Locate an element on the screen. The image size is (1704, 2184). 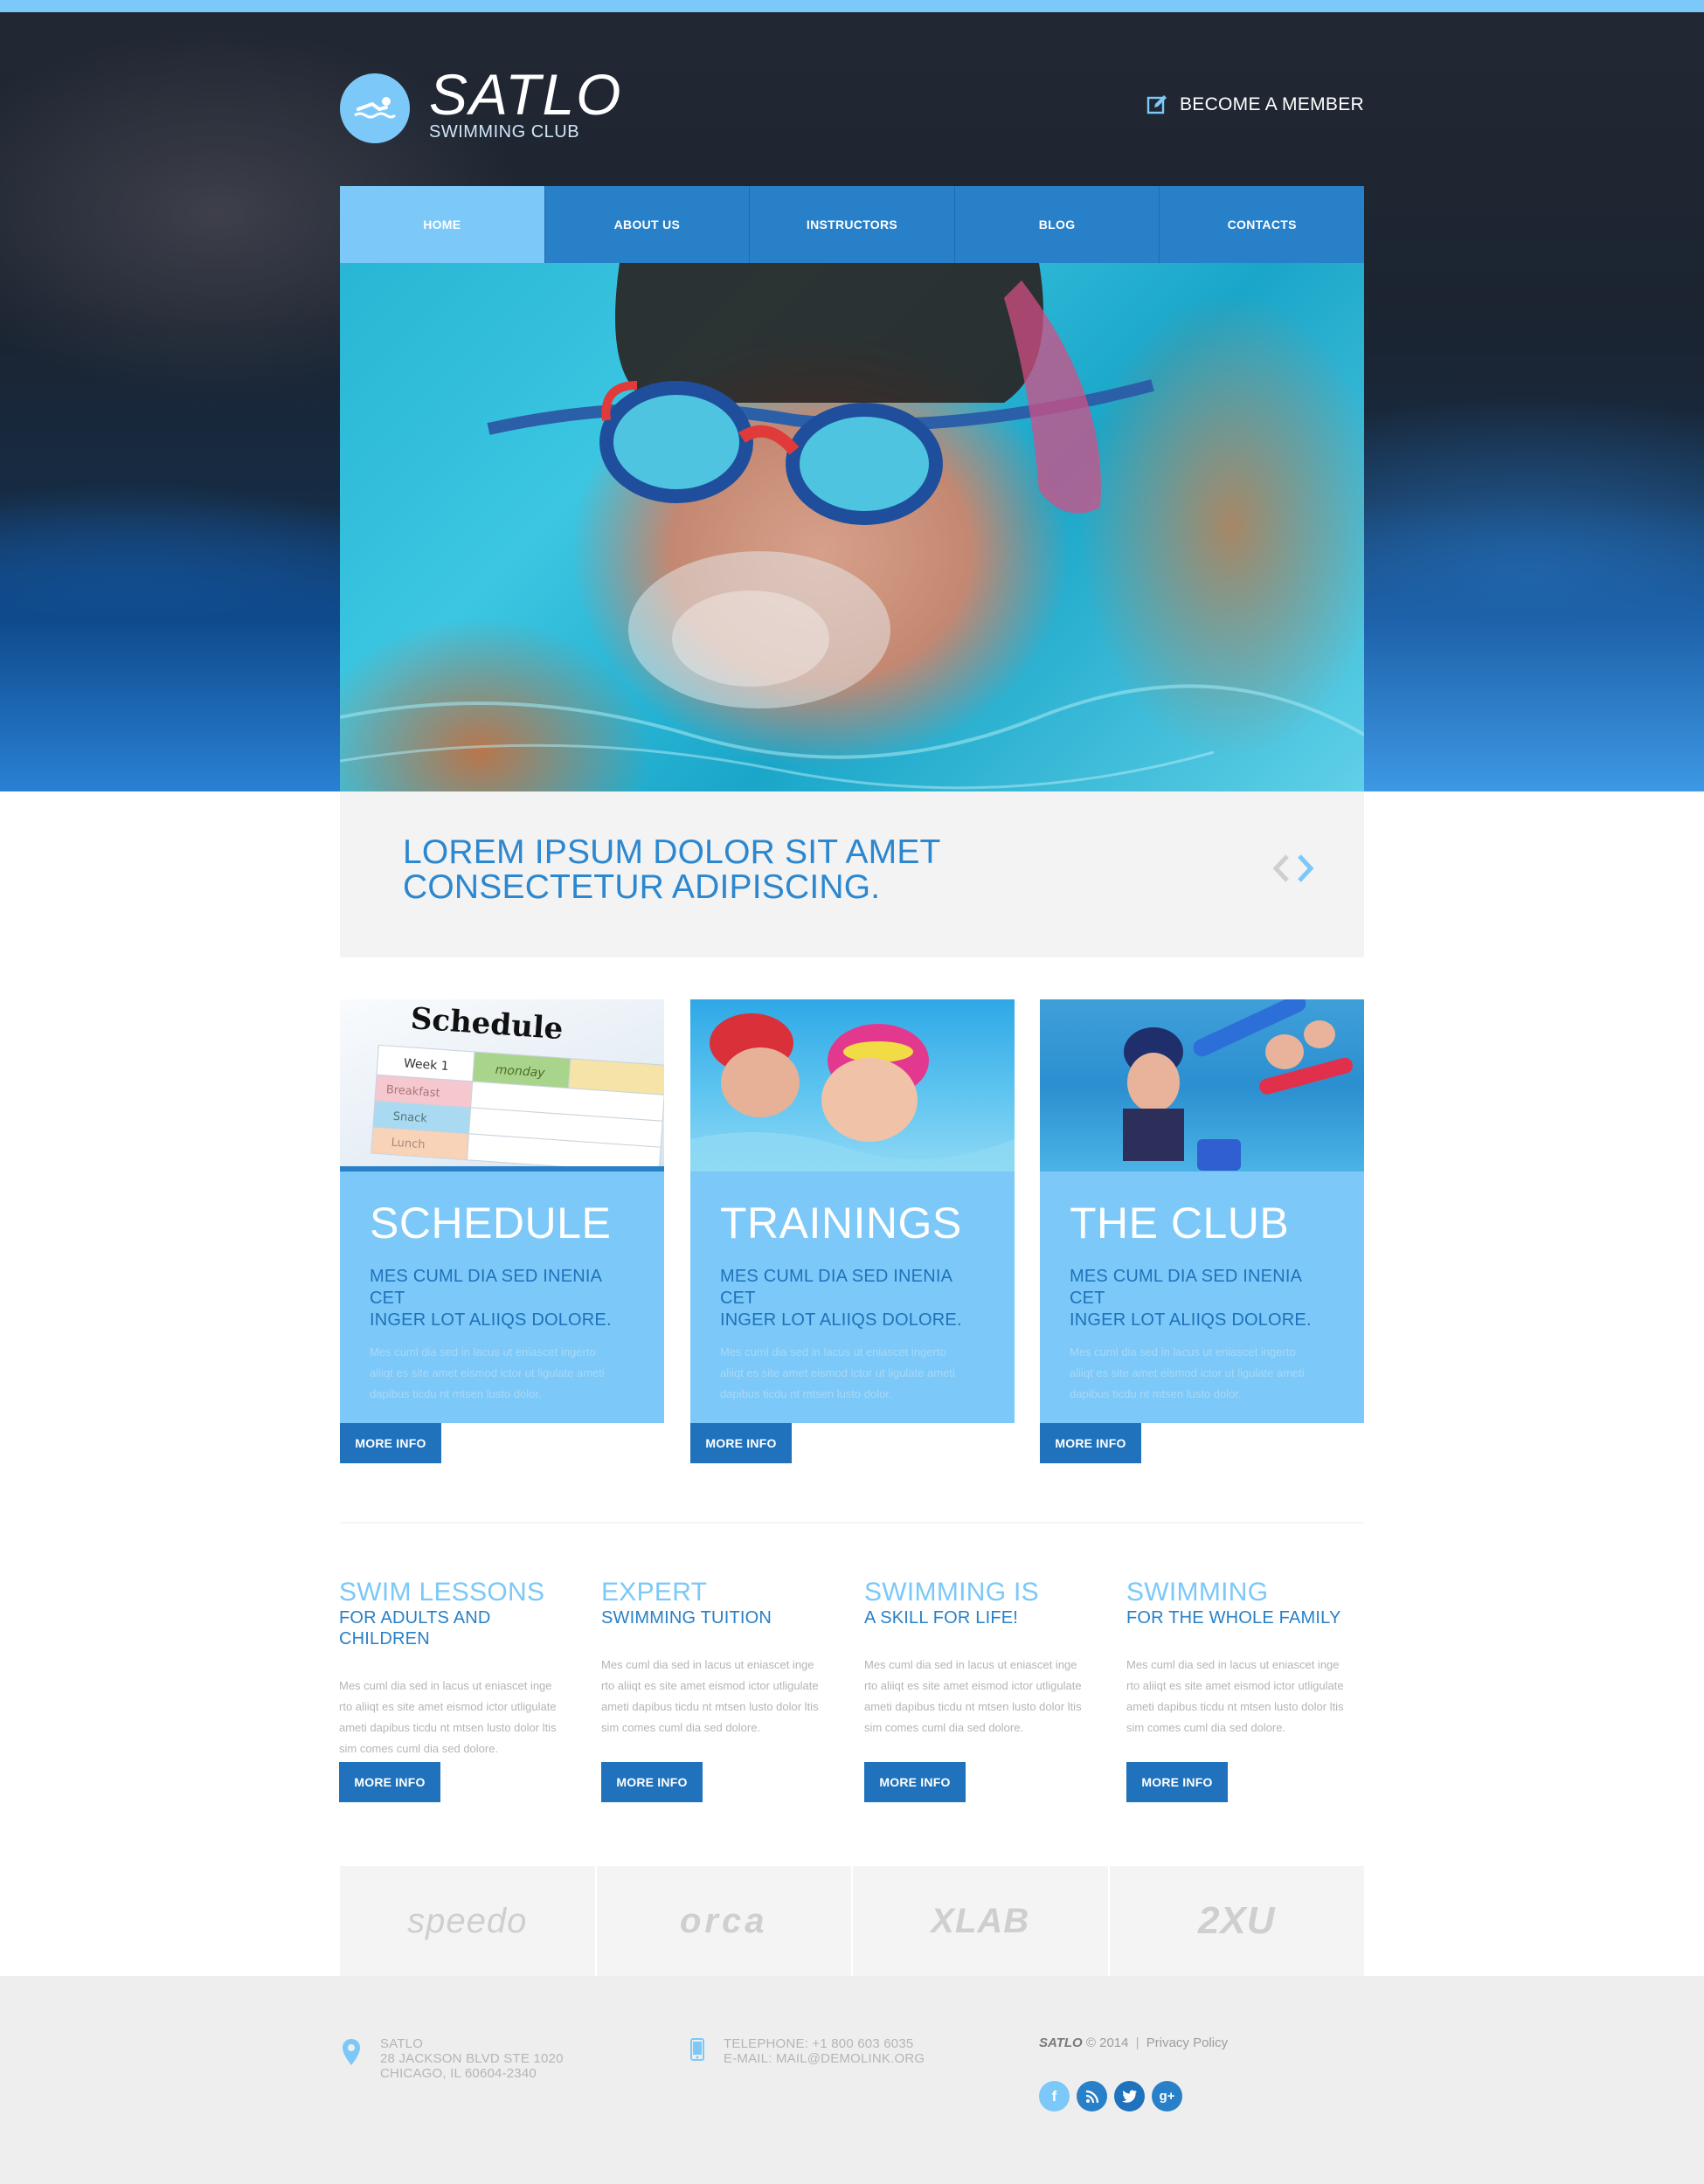
brand-logo-text: XLAB is located at coordinates (980, 1920).